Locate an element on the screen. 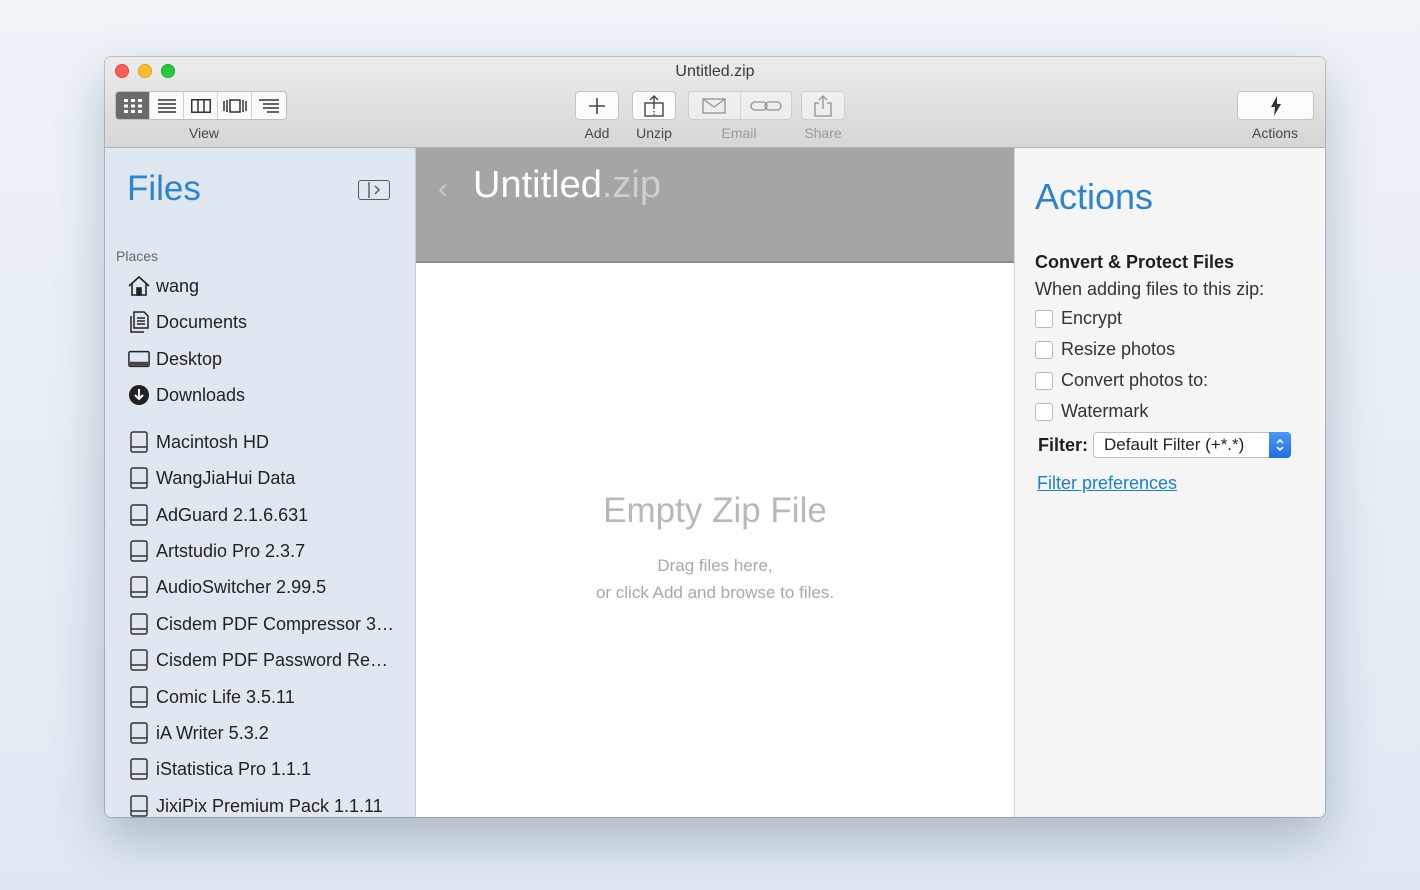 The width and height of the screenshot is (1420, 890). email-label: Email is located at coordinates (739, 133).